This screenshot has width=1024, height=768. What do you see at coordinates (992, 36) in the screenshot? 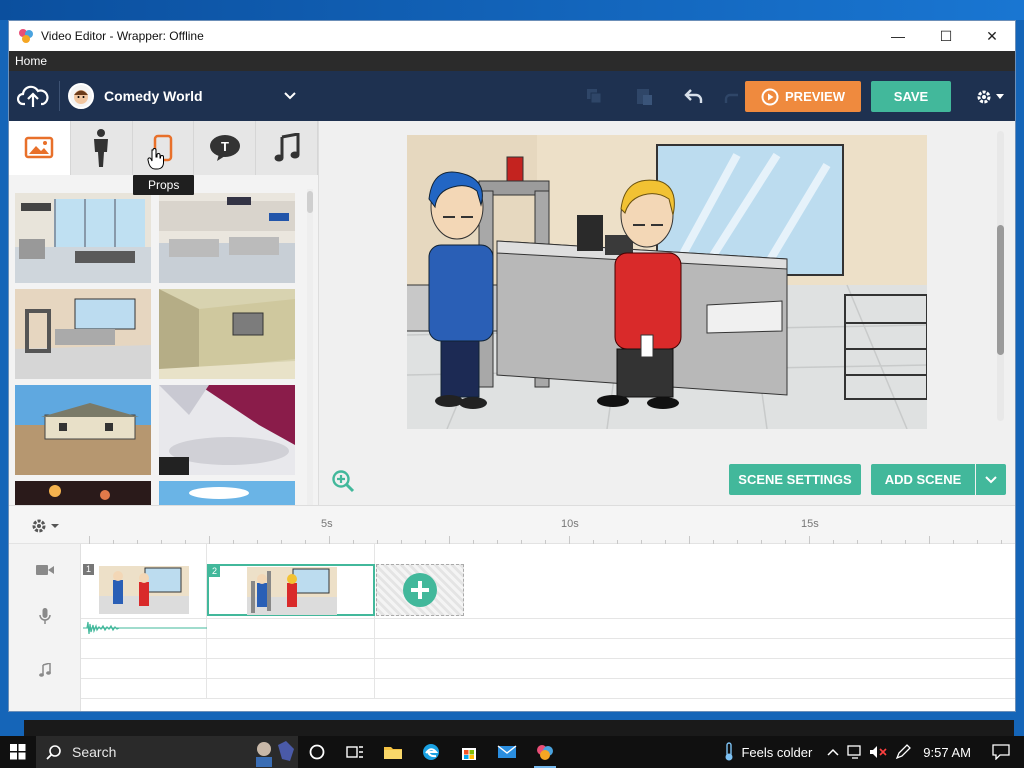
I see `close-button: ✕` at bounding box center [992, 36].